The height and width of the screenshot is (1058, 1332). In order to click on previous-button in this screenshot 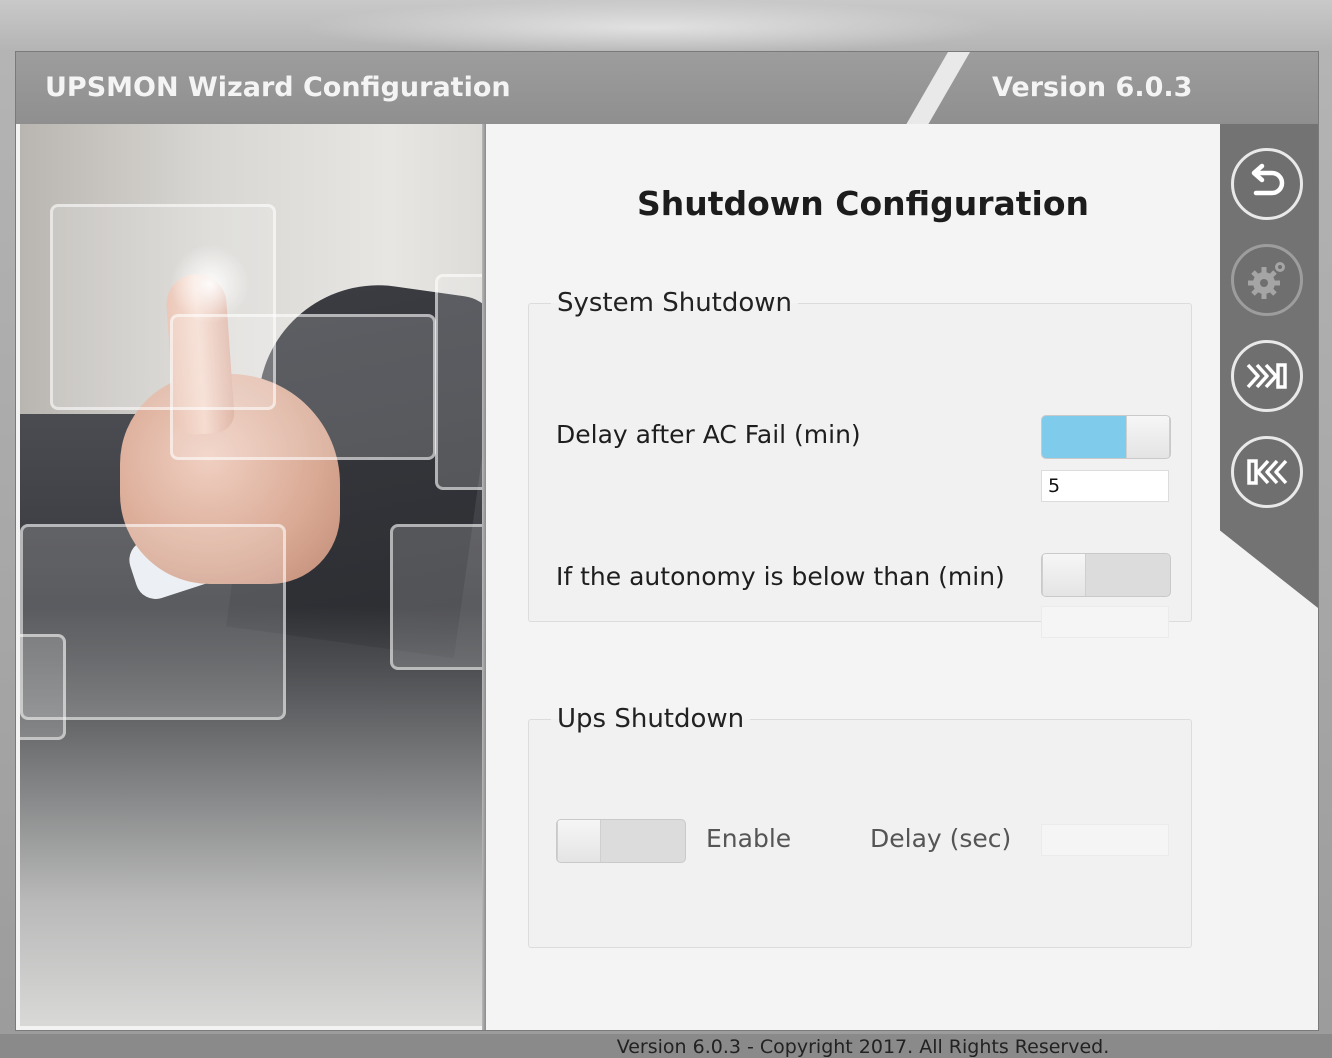, I will do `click(1267, 472)`.